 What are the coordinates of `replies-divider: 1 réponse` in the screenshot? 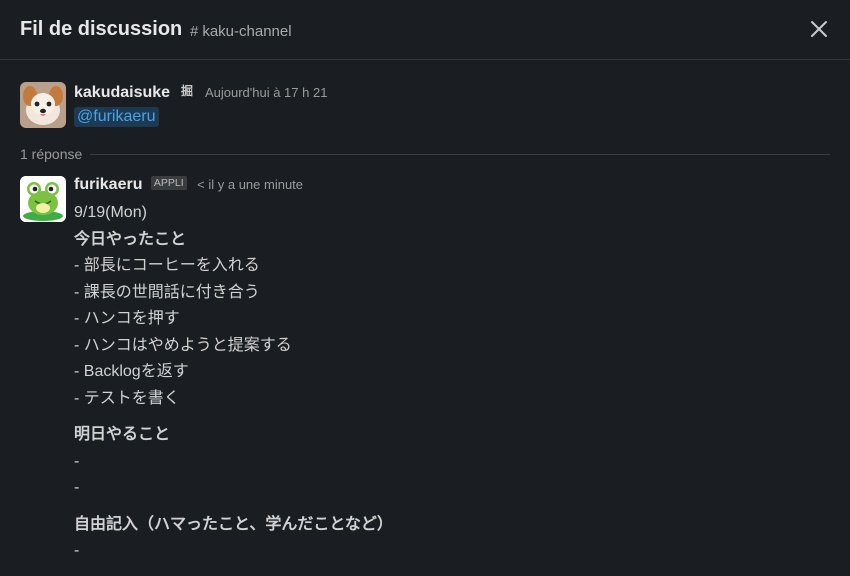 It's located at (425, 154).